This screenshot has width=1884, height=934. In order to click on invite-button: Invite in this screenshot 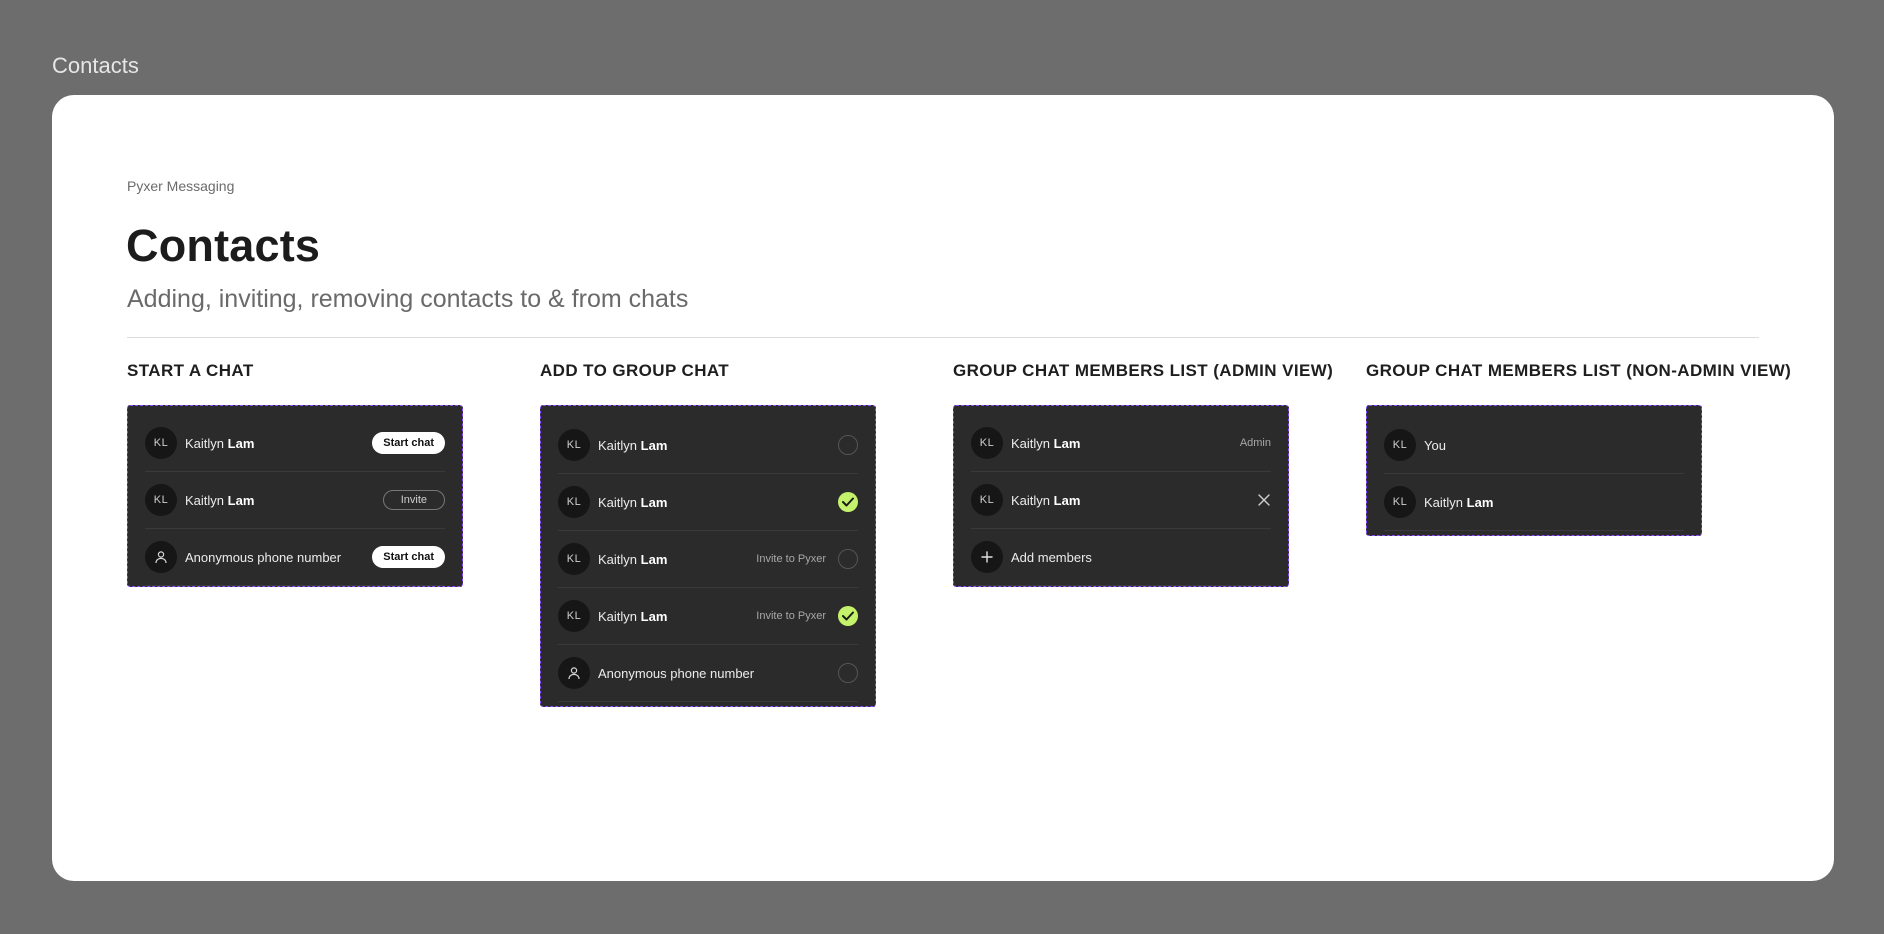, I will do `click(413, 500)`.